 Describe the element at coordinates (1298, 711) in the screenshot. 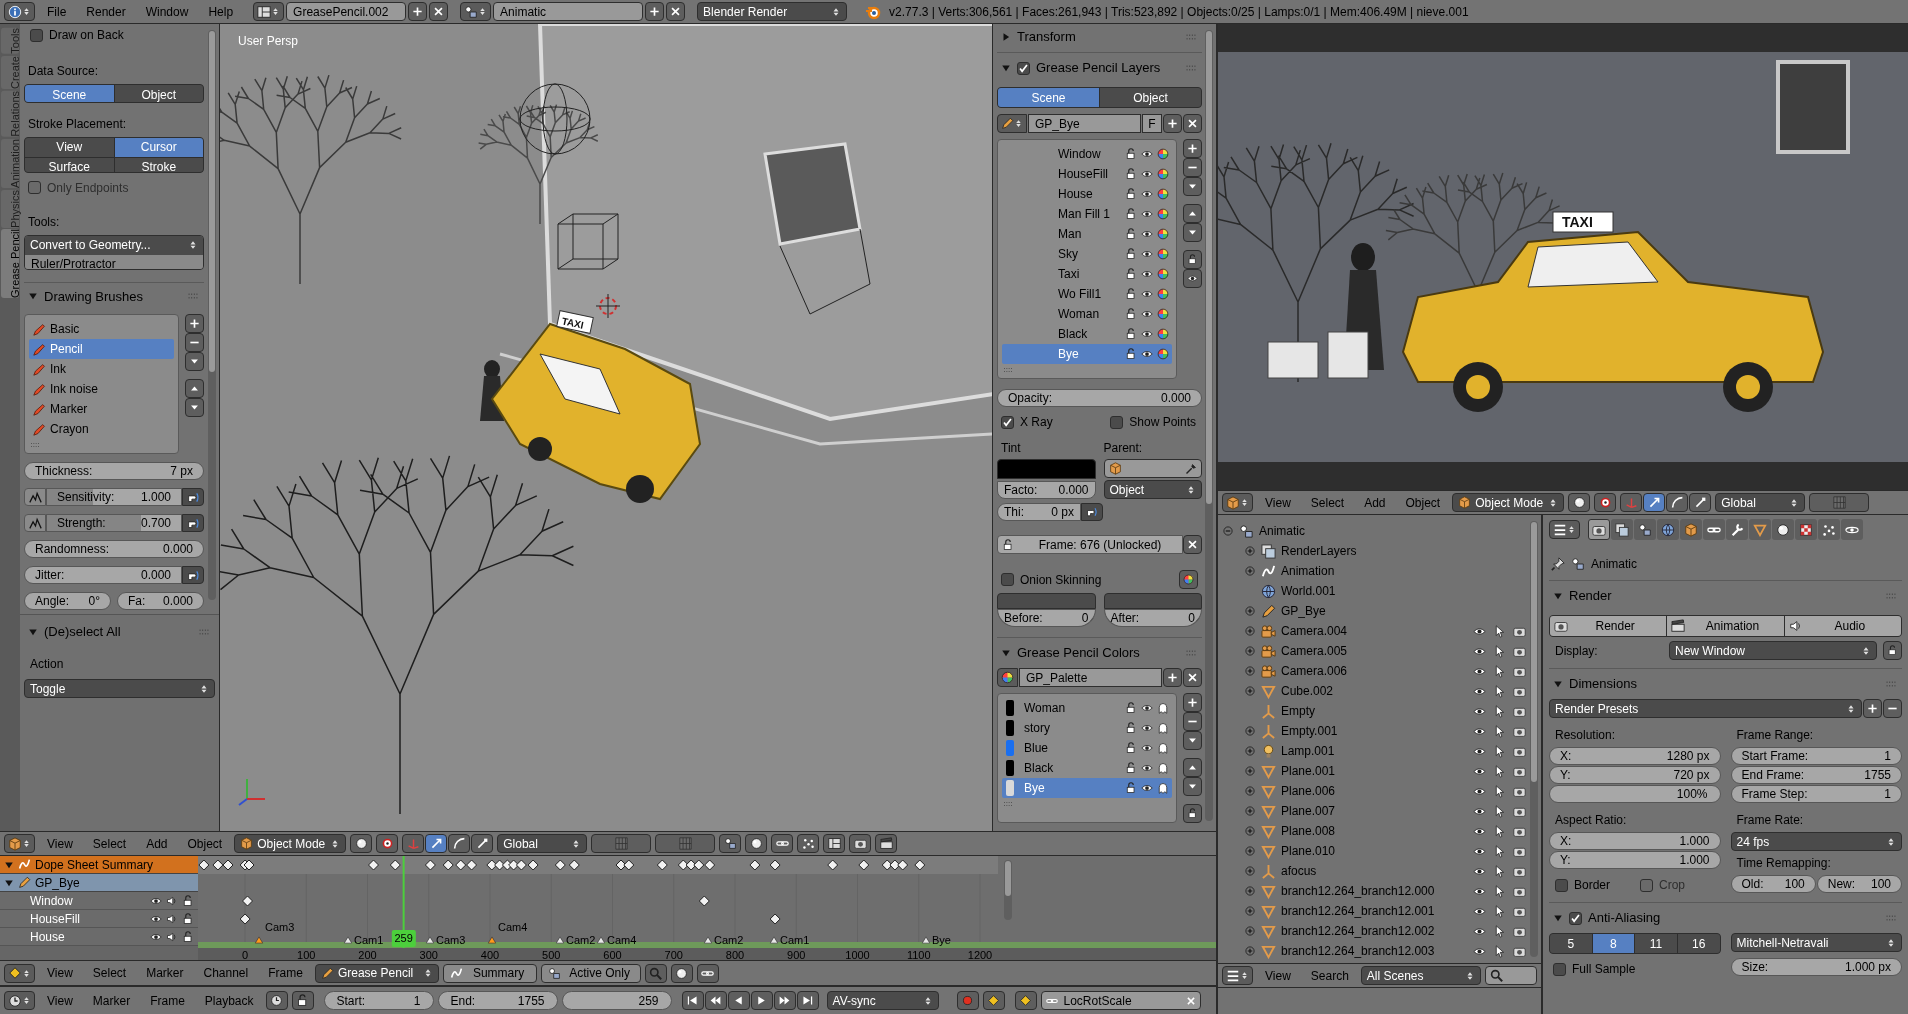

I see `tree-item: Empty` at that location.